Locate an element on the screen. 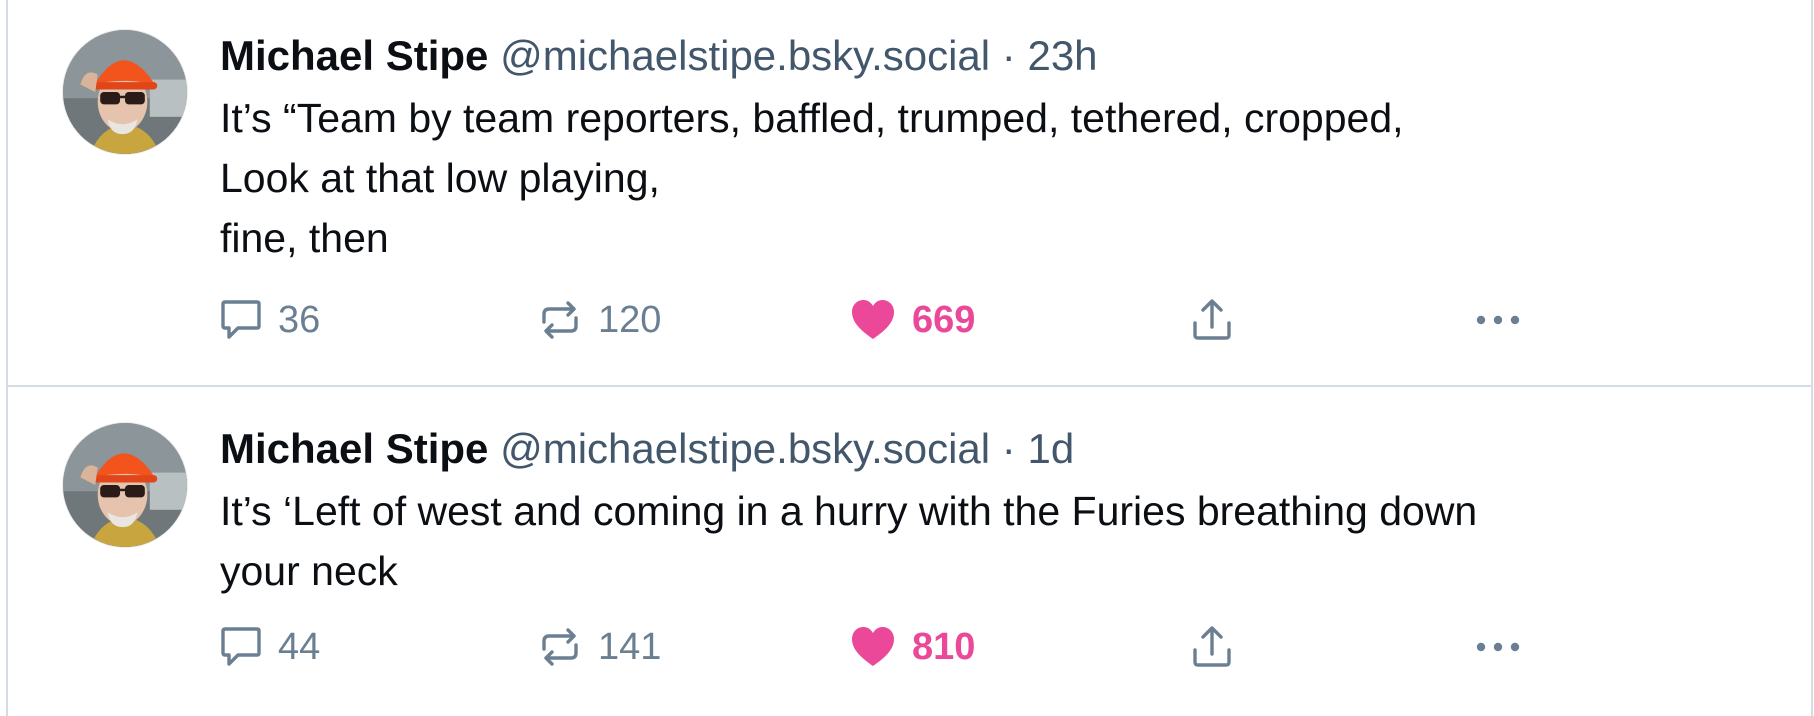 Image resolution: width=1814 pixels, height=716 pixels. reply-count: 36 is located at coordinates (299, 319).